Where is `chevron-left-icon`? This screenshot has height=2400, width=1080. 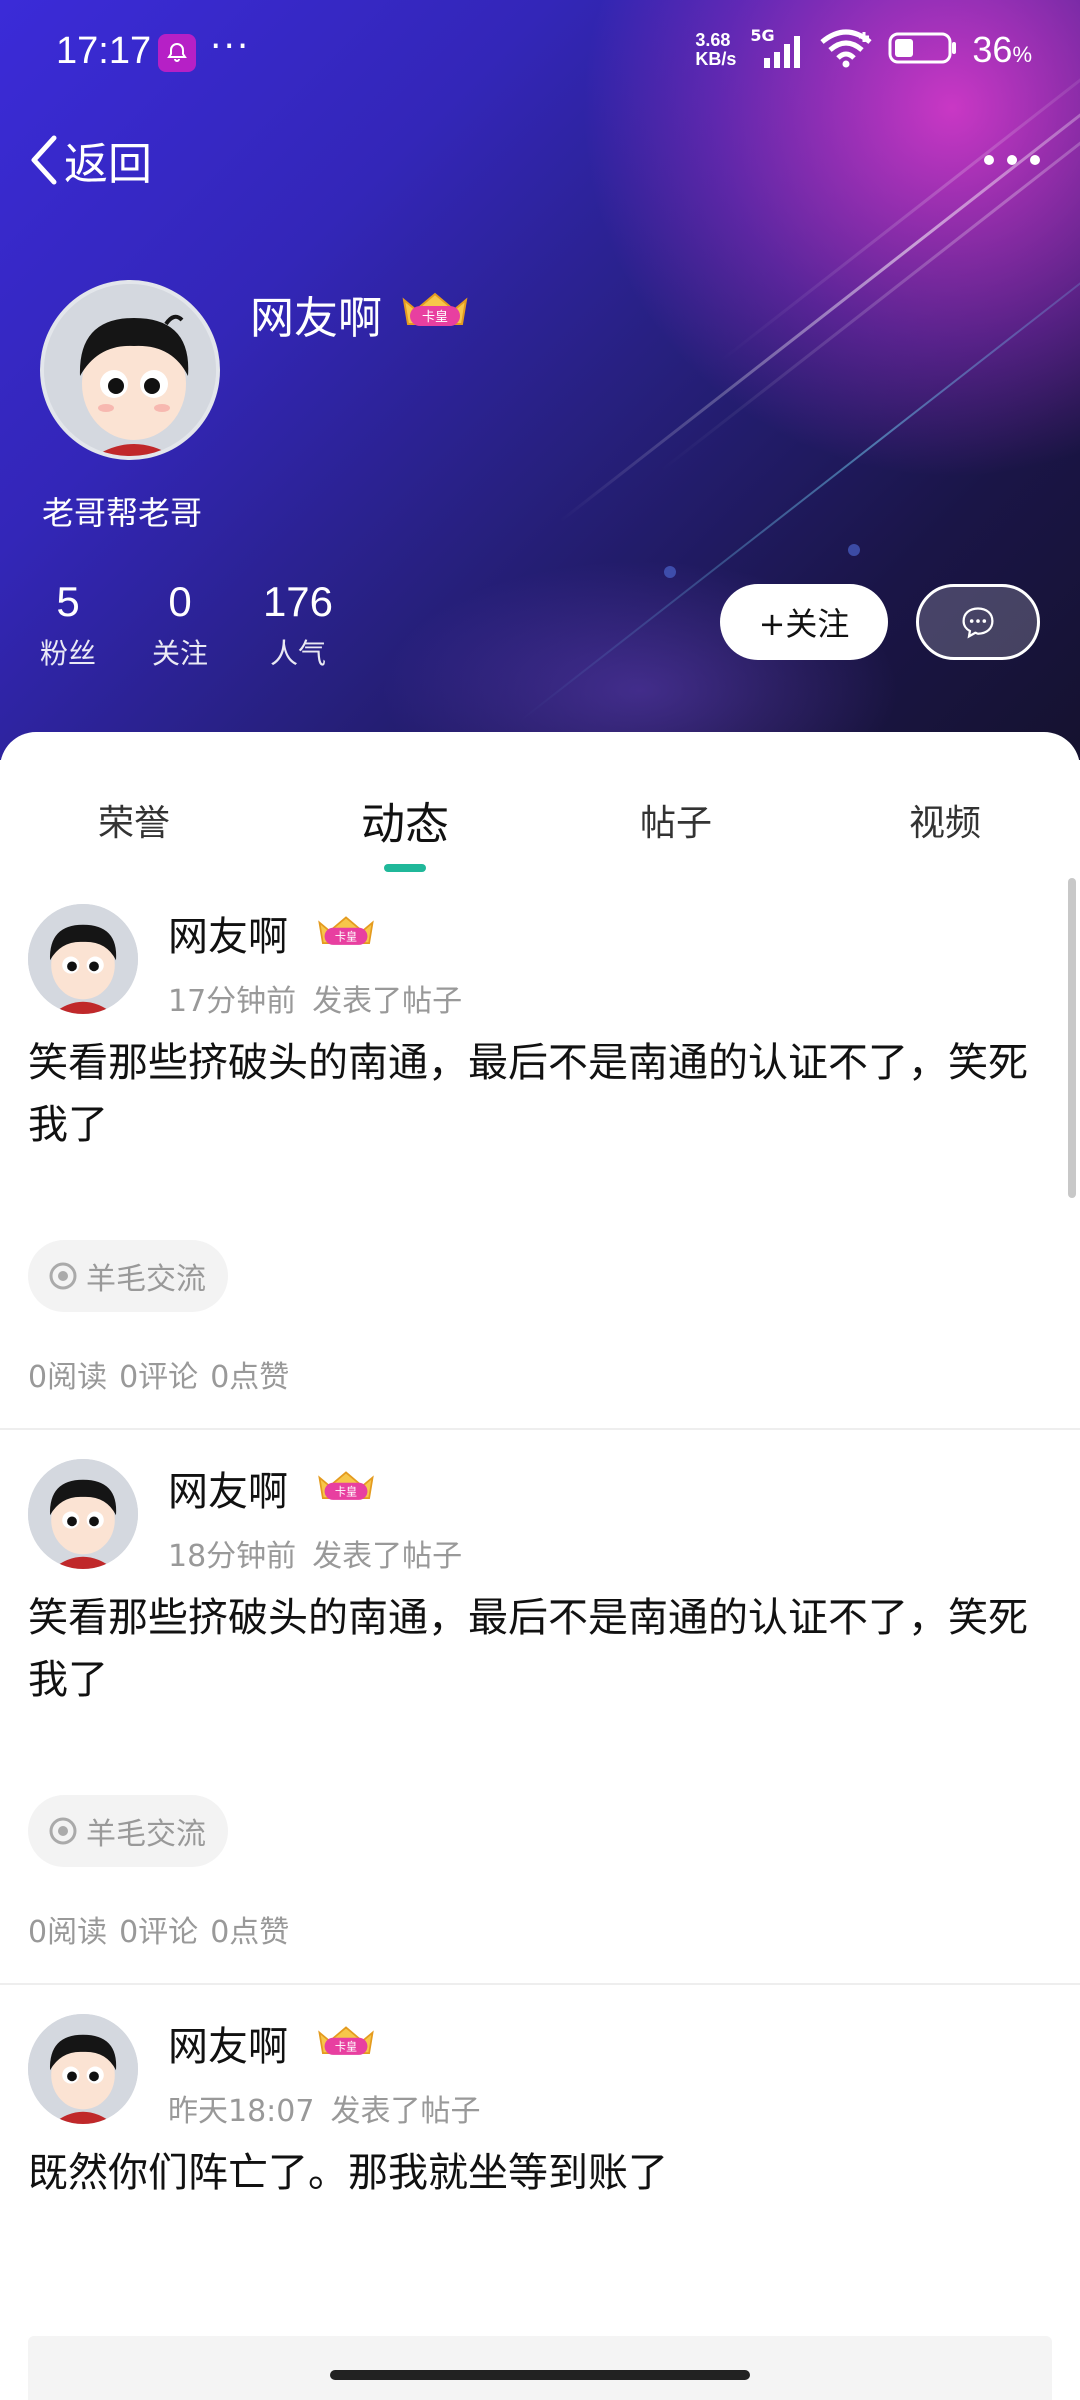
chevron-left-icon is located at coordinates (44, 160).